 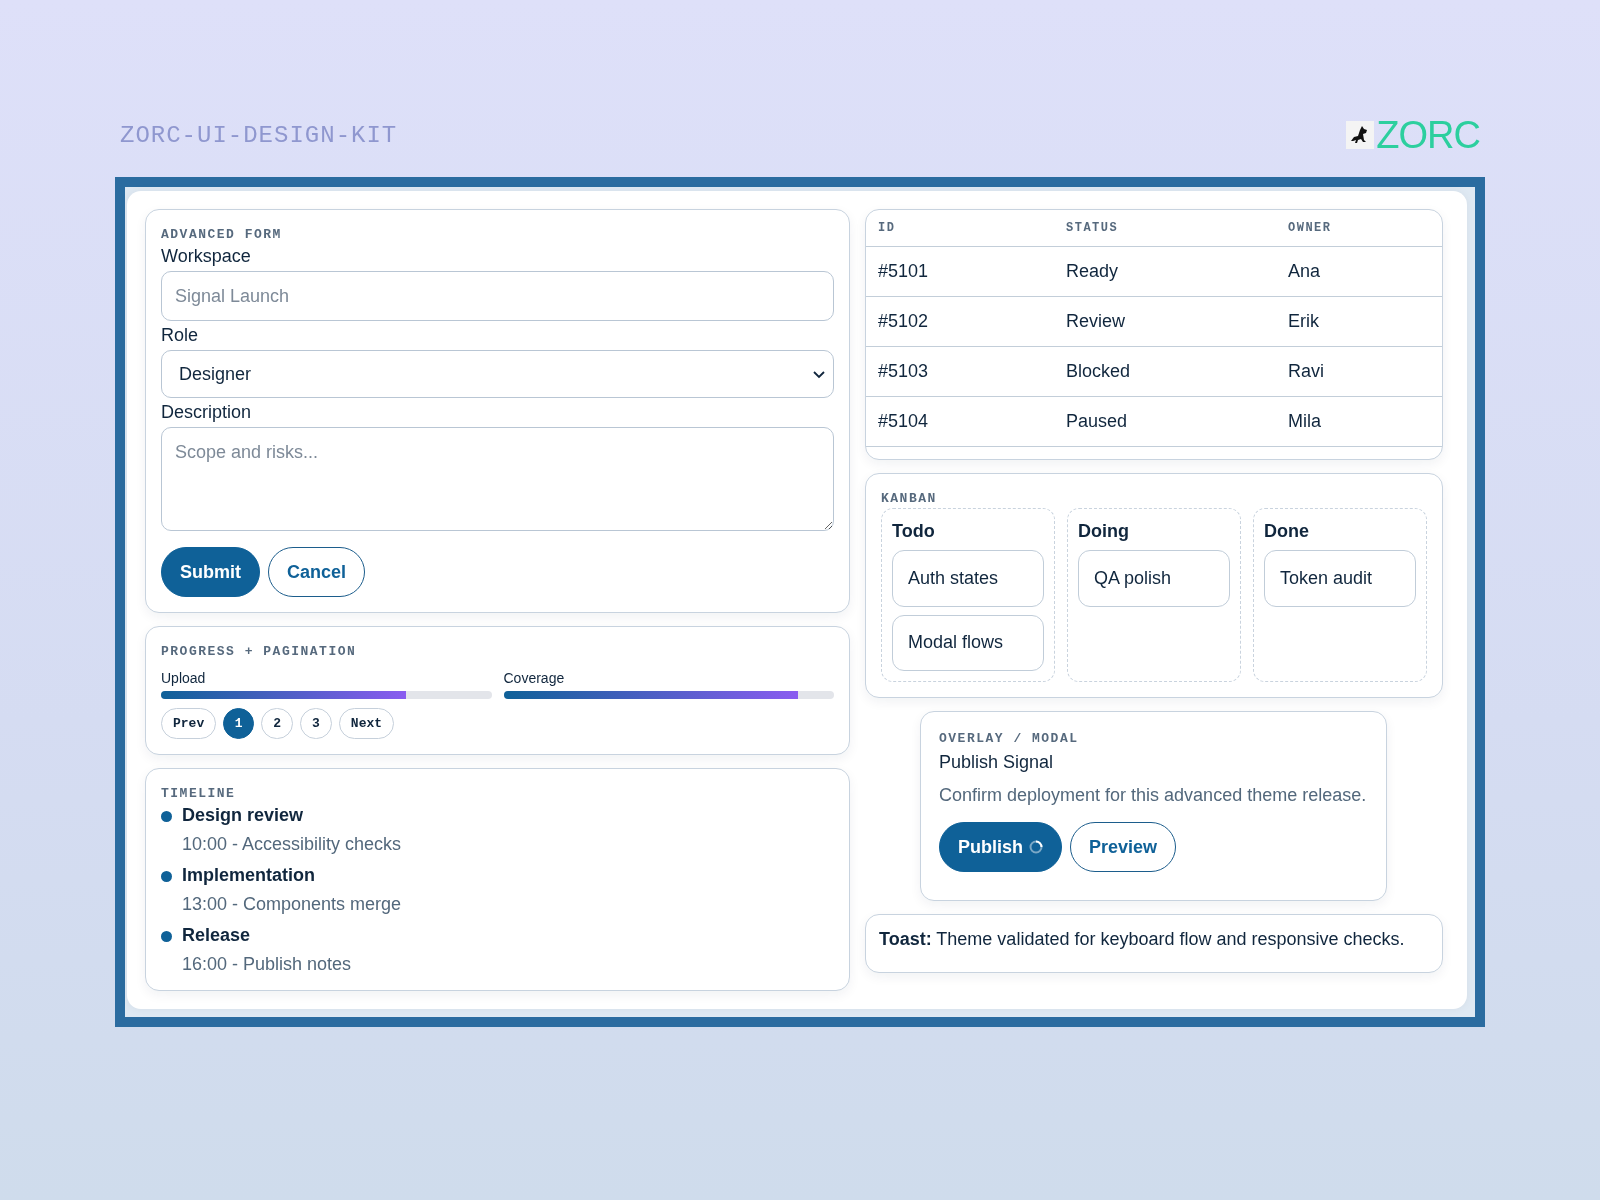 What do you see at coordinates (267, 964) in the screenshot?
I see `event-detail: 16:00 - Publish notes` at bounding box center [267, 964].